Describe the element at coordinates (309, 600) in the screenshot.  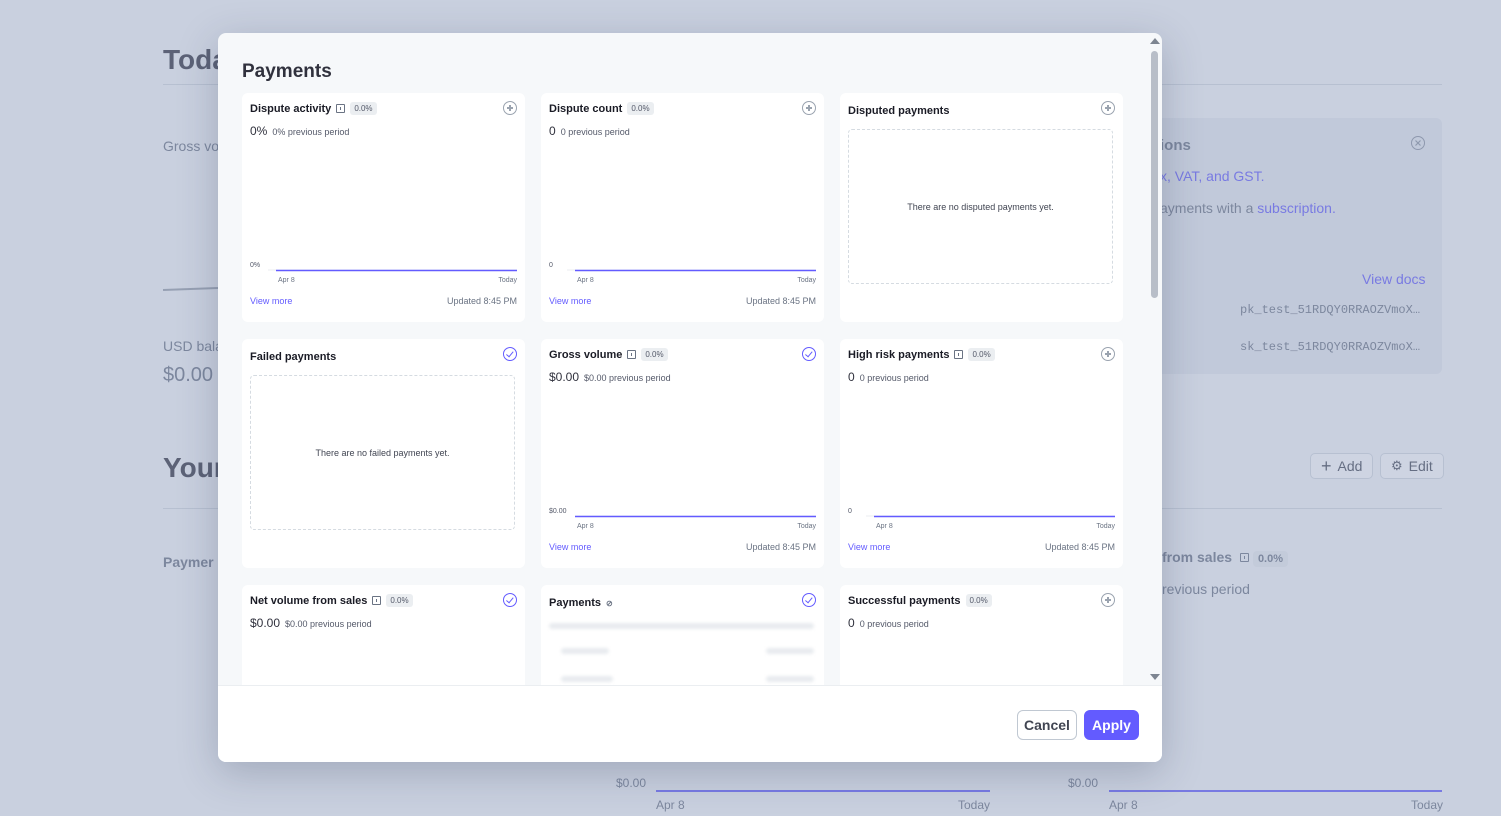
I see `widget-title-text: Net volume from sales` at that location.